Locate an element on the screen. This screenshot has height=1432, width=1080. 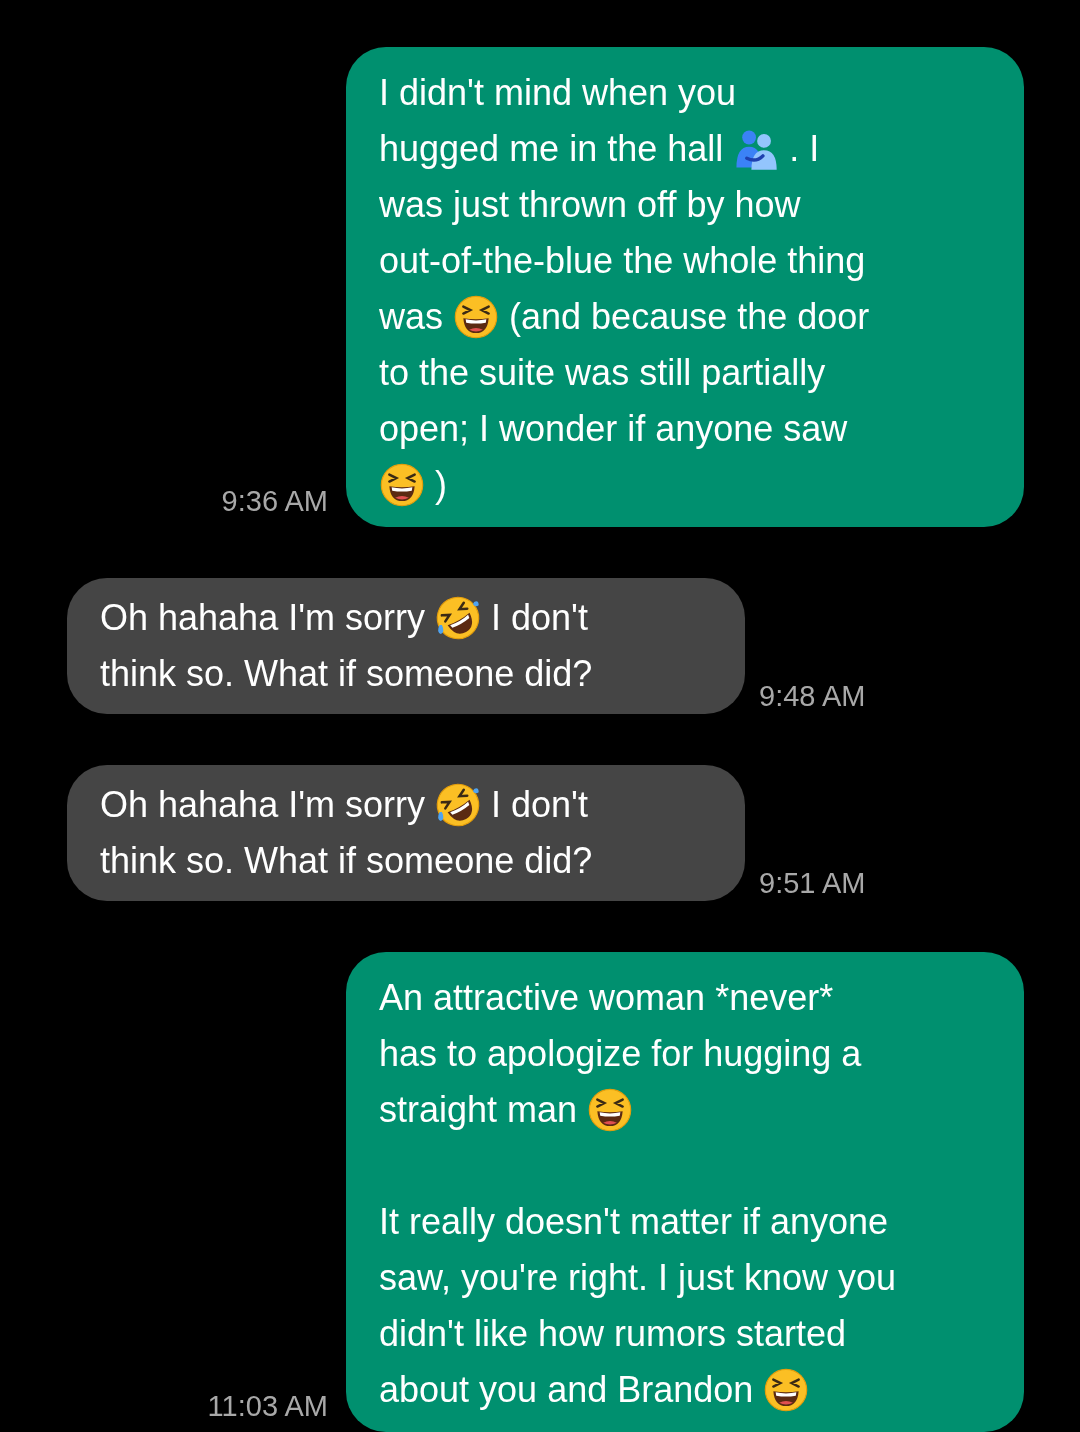
message-text: about you and Brandon is located at coordinates (566, 1390).